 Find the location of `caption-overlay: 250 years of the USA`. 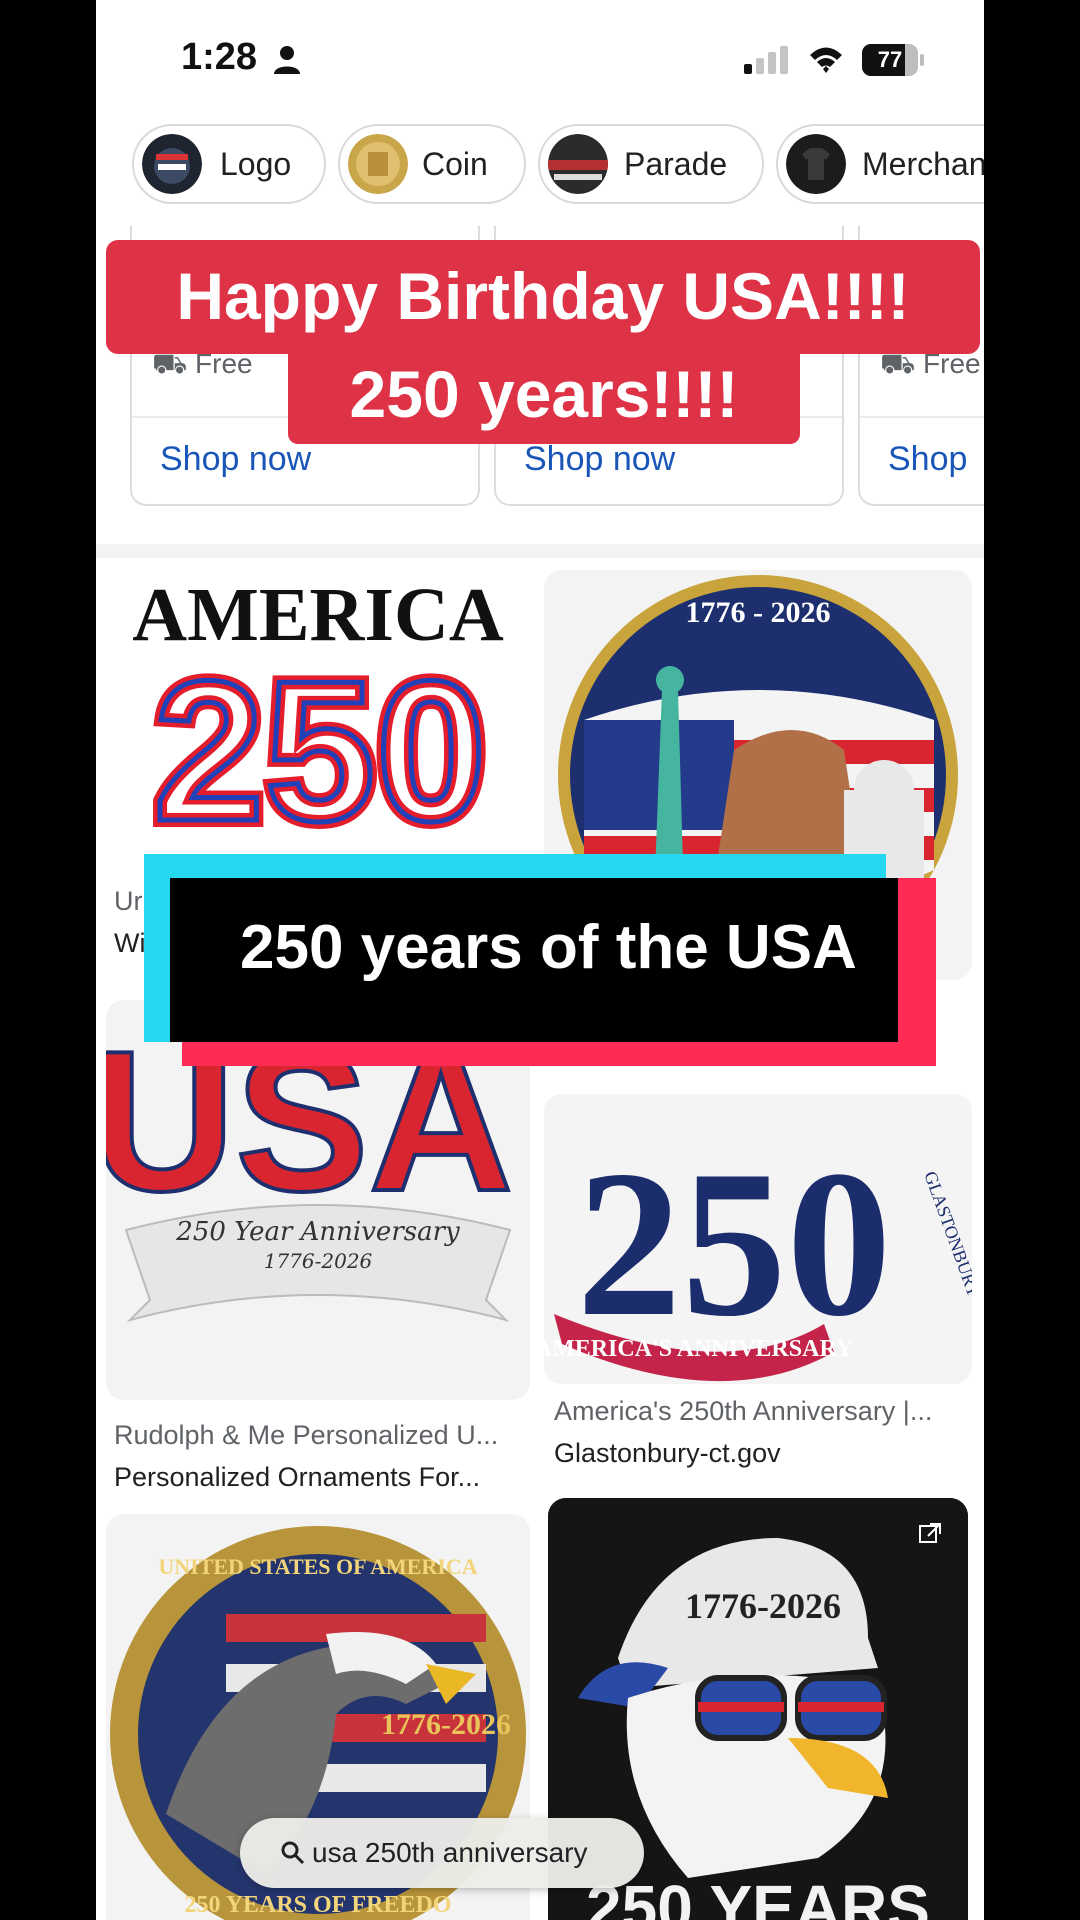

caption-overlay: 250 years of the USA is located at coordinates (540, 960).